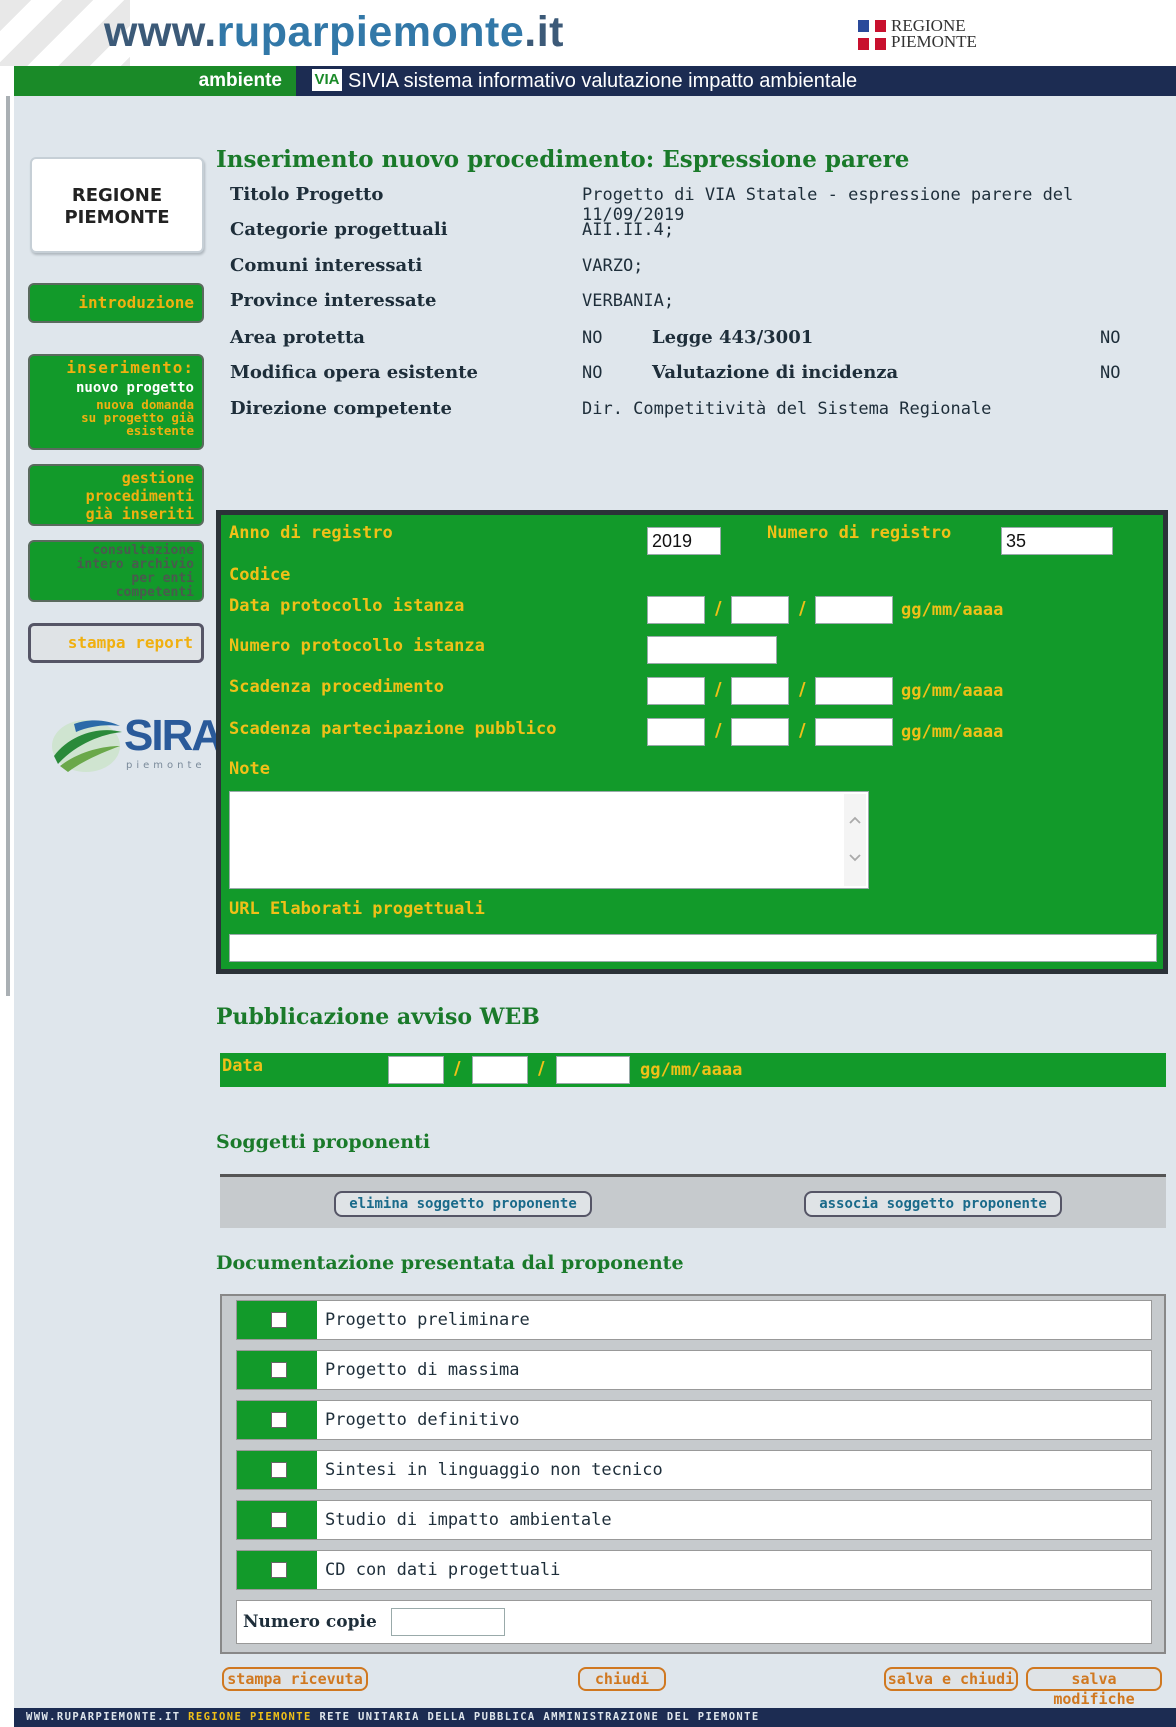 This screenshot has height=1727, width=1176. I want to click on note-scrollbar, so click(855, 840).